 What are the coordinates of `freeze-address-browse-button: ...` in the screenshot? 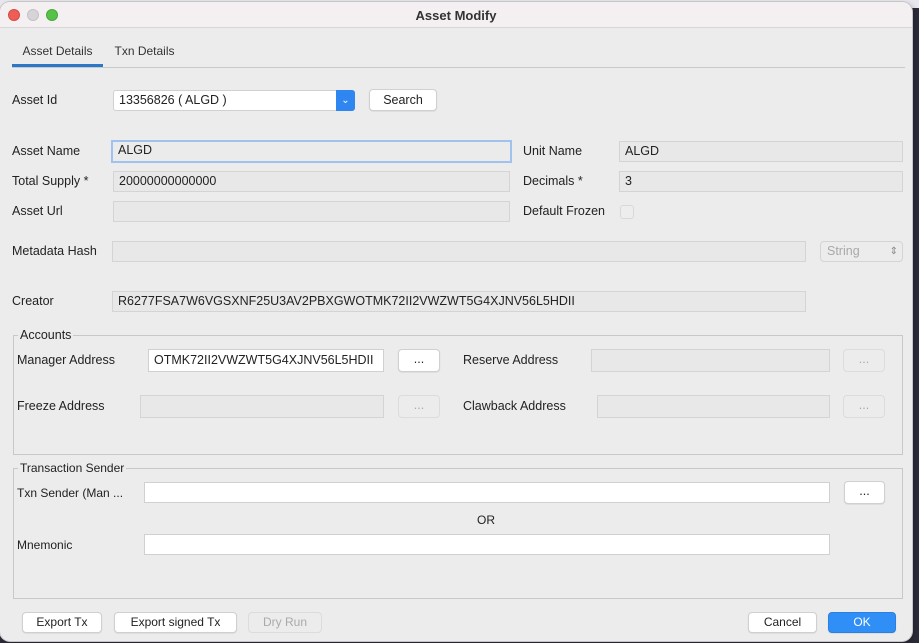 It's located at (419, 406).